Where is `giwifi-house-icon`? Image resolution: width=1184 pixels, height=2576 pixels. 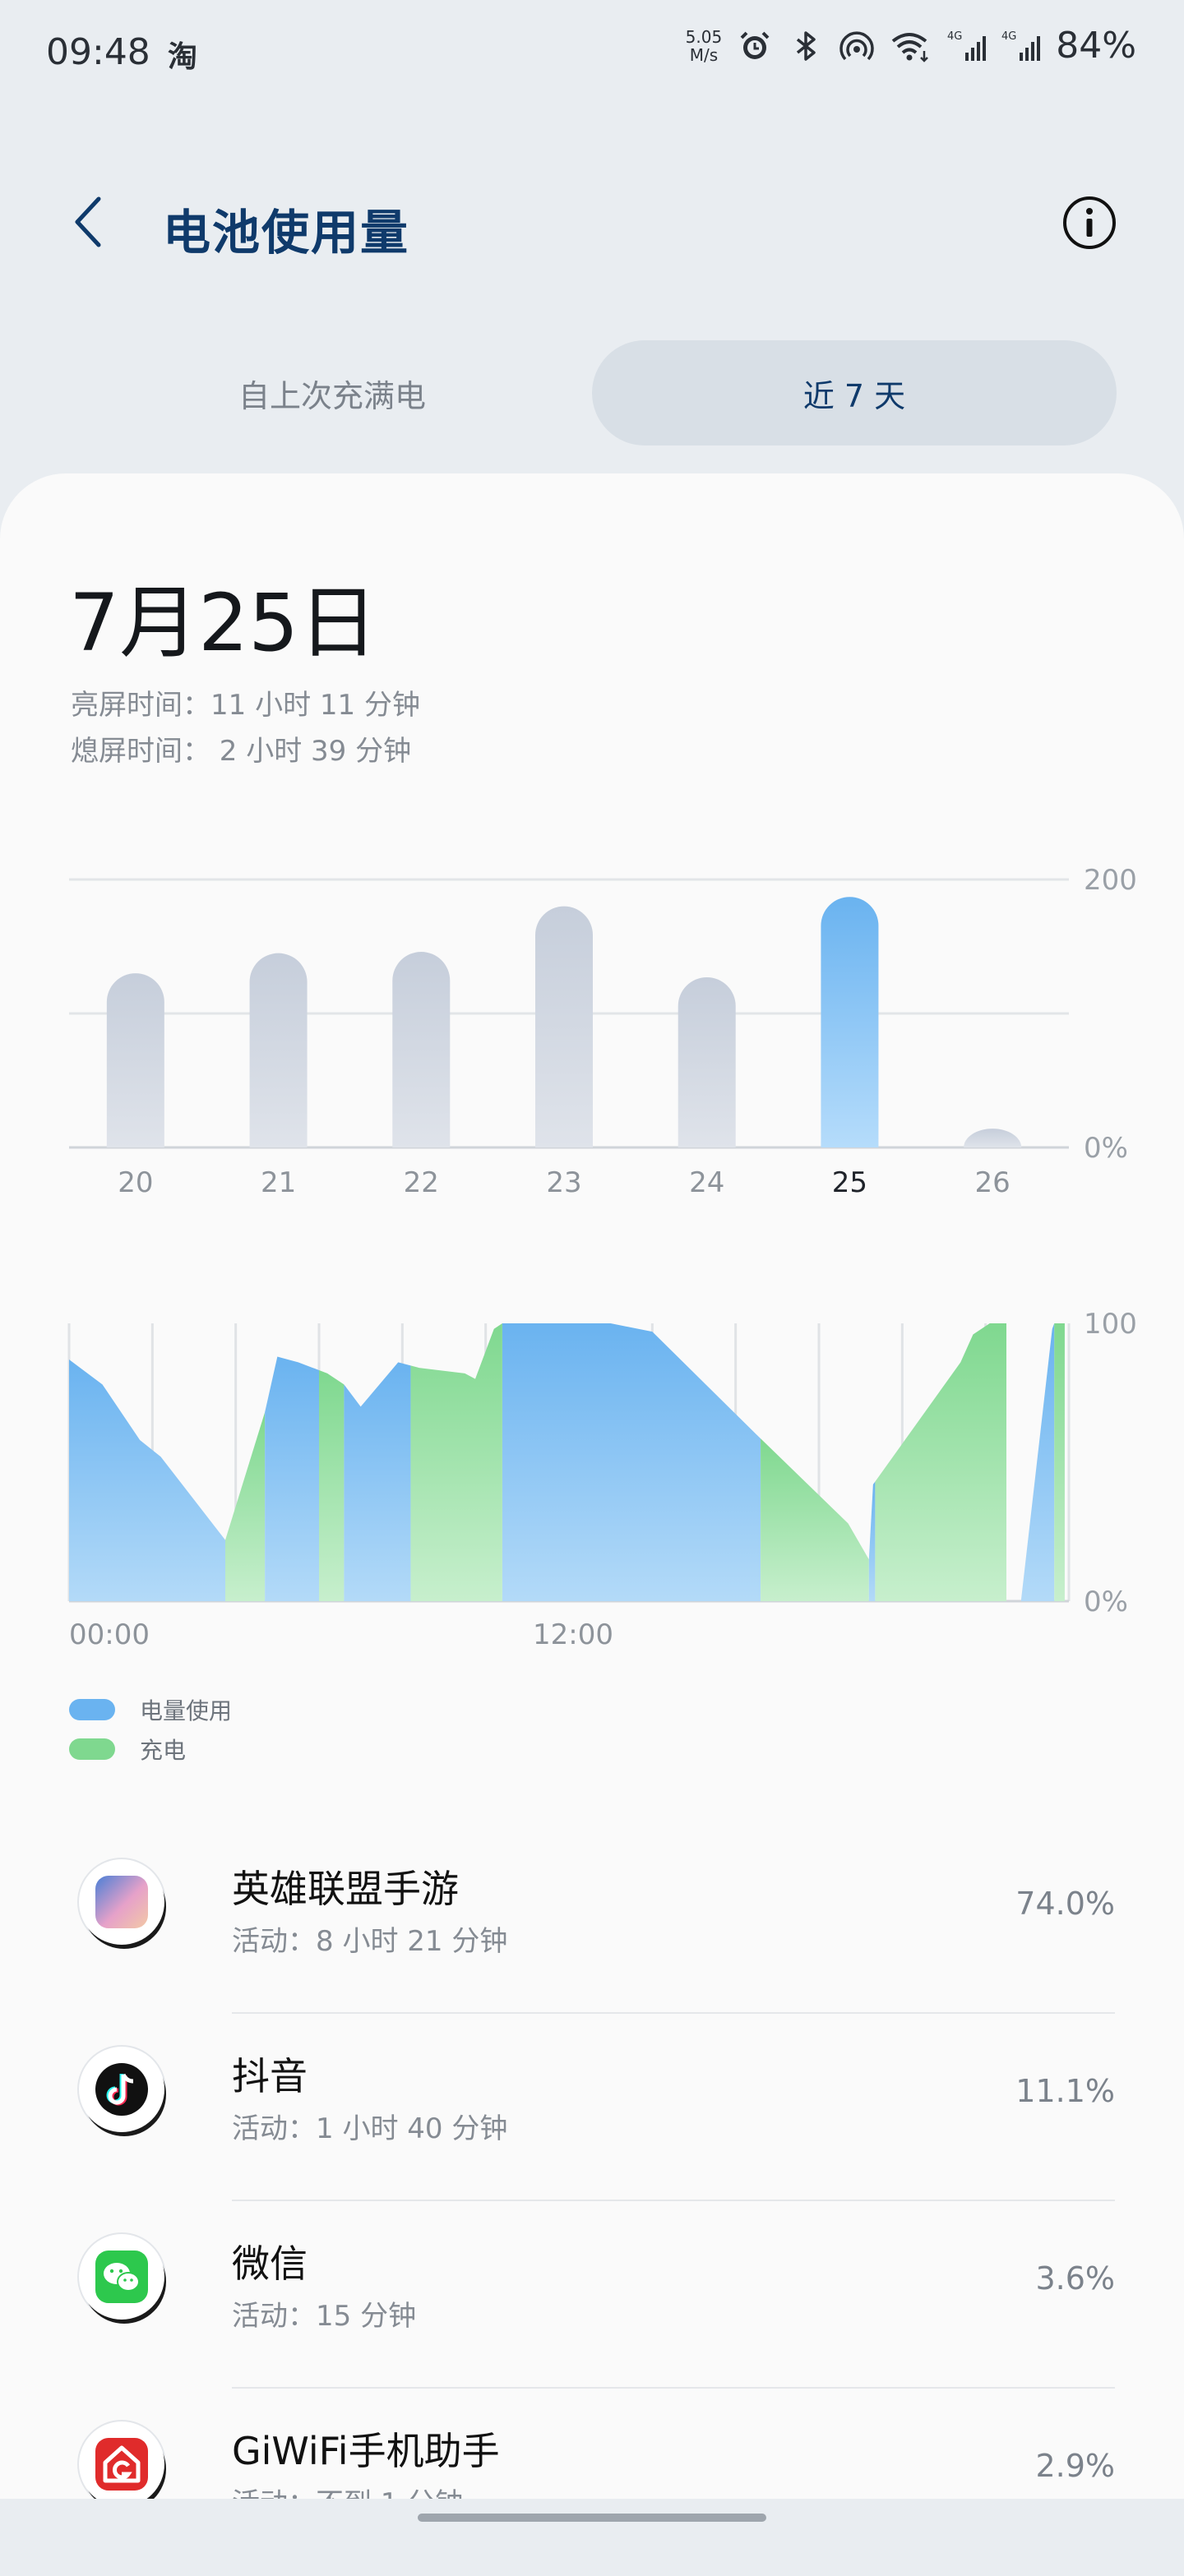
giwifi-house-icon is located at coordinates (122, 2464).